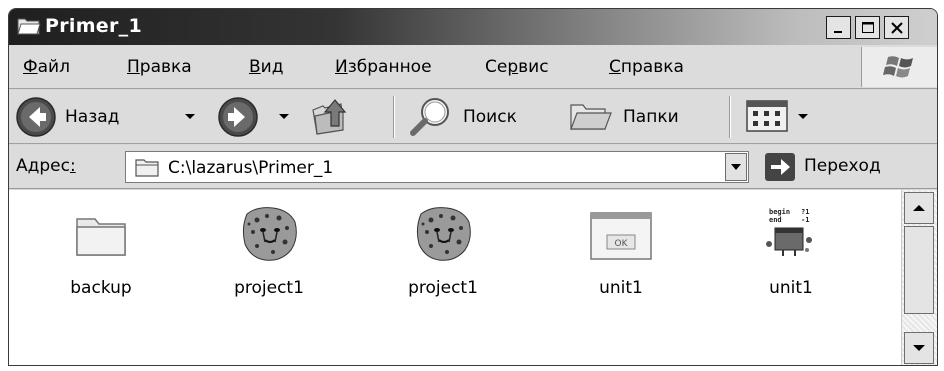 The image size is (944, 371). What do you see at coordinates (803, 116) in the screenshot?
I see `views-dropdown-icon` at bounding box center [803, 116].